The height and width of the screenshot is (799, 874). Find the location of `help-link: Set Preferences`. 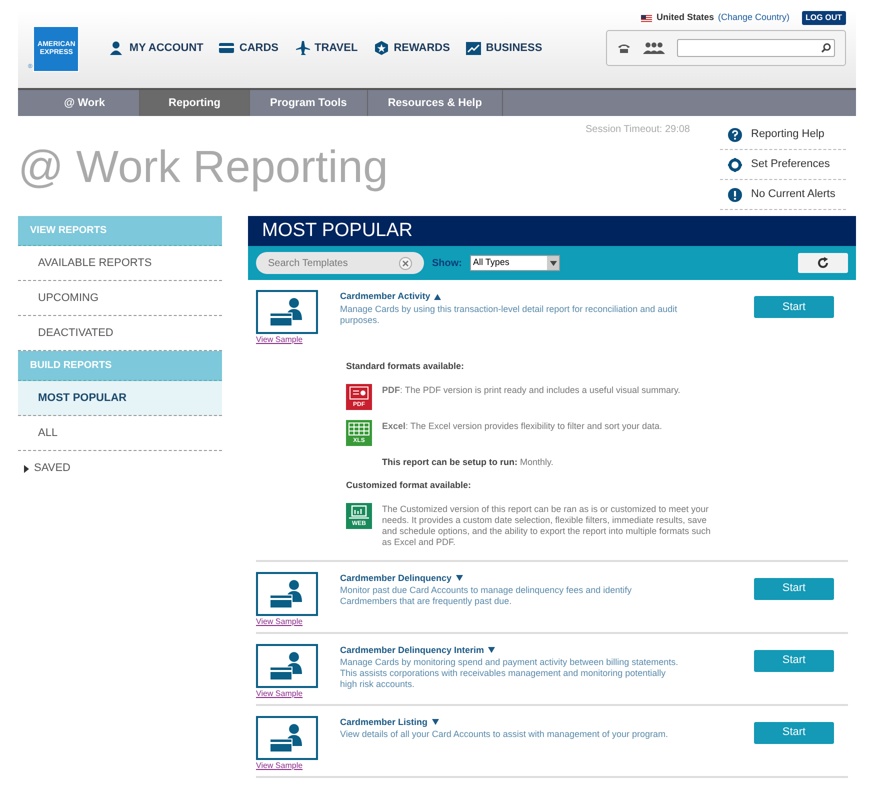

help-link: Set Preferences is located at coordinates (783, 165).